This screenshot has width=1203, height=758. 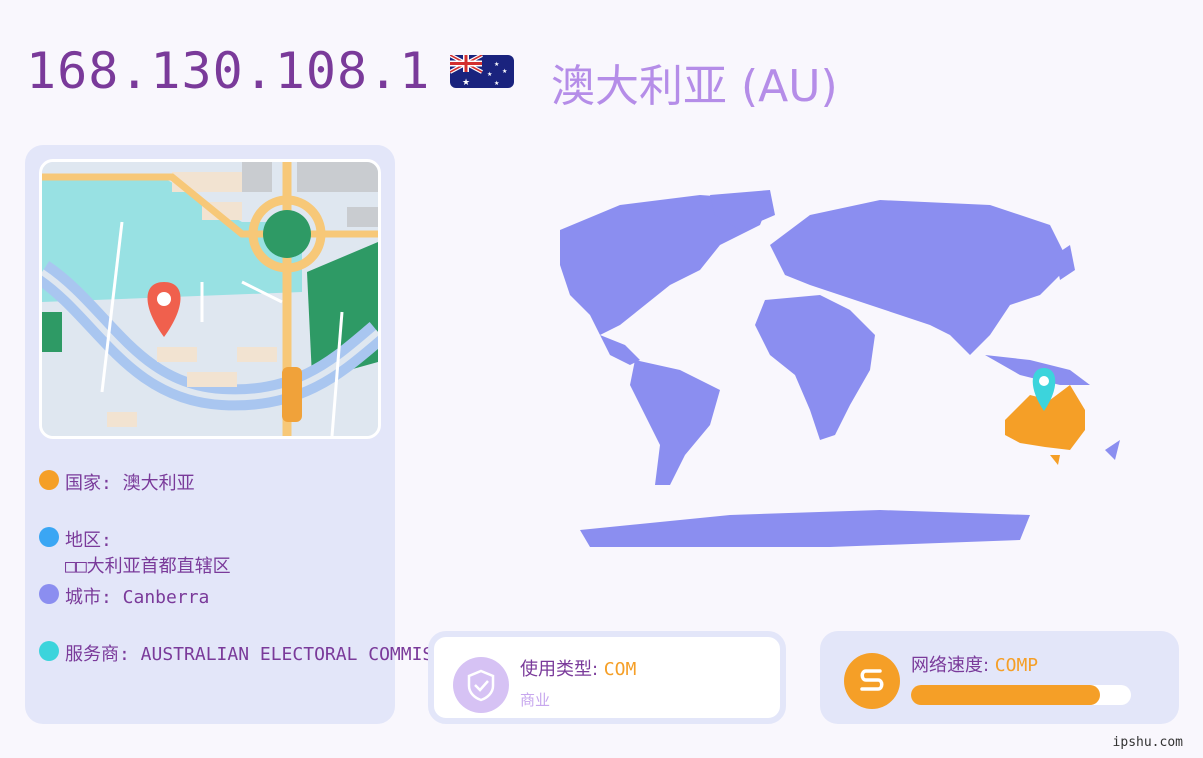 I want to click on network-speed-label: 网络速度: COMP, so click(x=974, y=664).